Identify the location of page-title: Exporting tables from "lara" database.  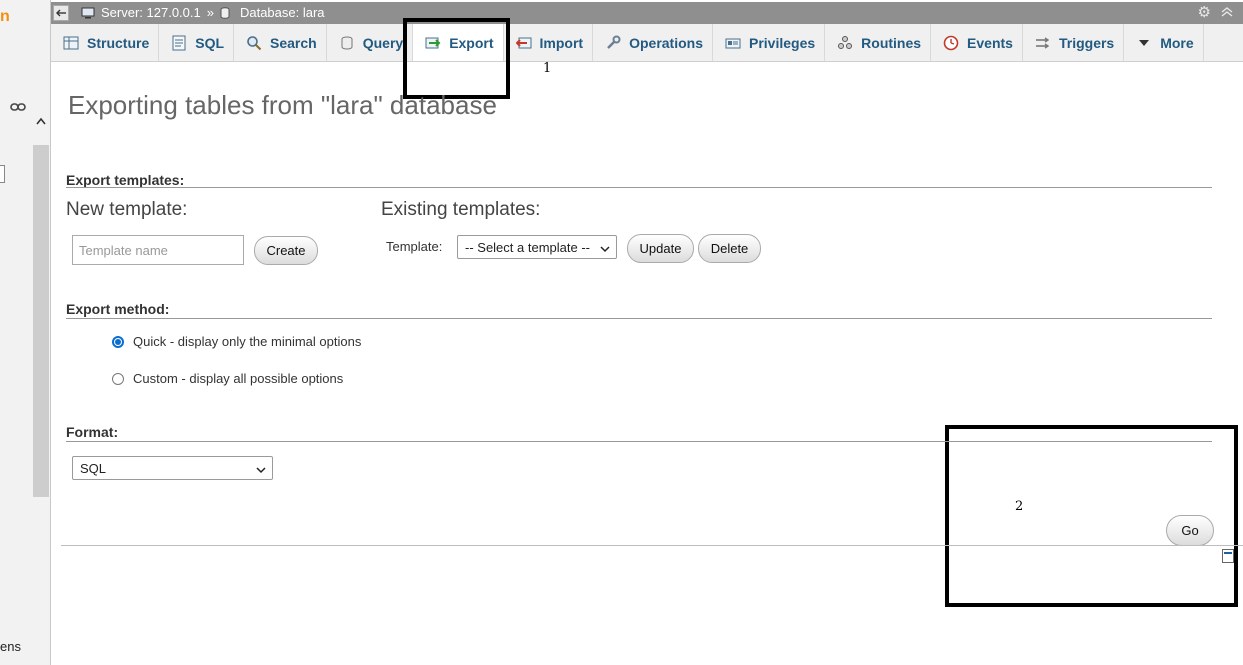
(282, 105).